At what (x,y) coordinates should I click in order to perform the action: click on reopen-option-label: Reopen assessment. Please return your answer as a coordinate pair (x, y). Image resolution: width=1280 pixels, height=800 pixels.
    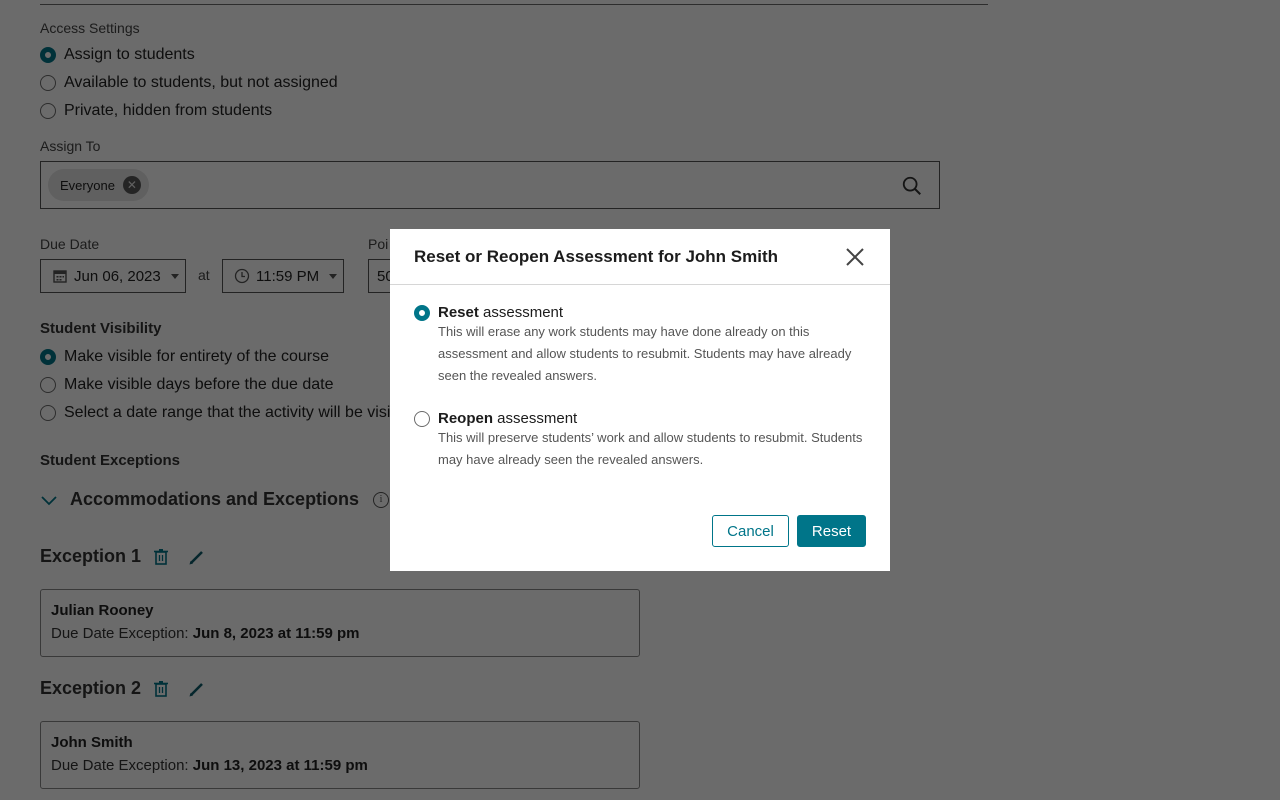
    Looking at the image, I should click on (507, 418).